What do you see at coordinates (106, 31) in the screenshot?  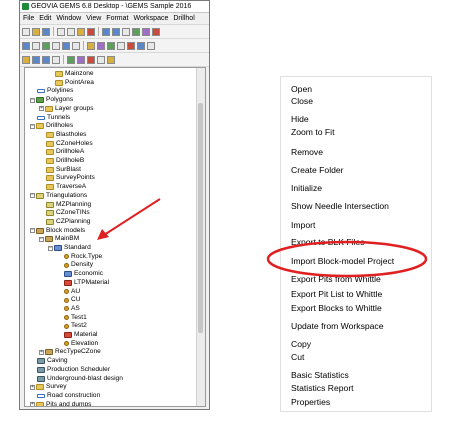 I see `undo-icon` at bounding box center [106, 31].